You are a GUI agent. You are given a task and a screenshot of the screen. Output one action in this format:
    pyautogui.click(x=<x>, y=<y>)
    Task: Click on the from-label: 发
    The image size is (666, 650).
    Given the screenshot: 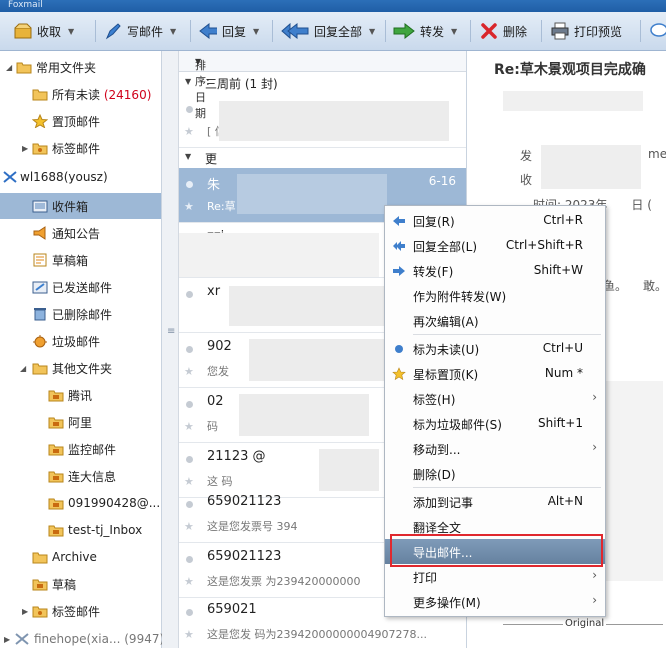 What is the action you would take?
    pyautogui.click(x=526, y=156)
    